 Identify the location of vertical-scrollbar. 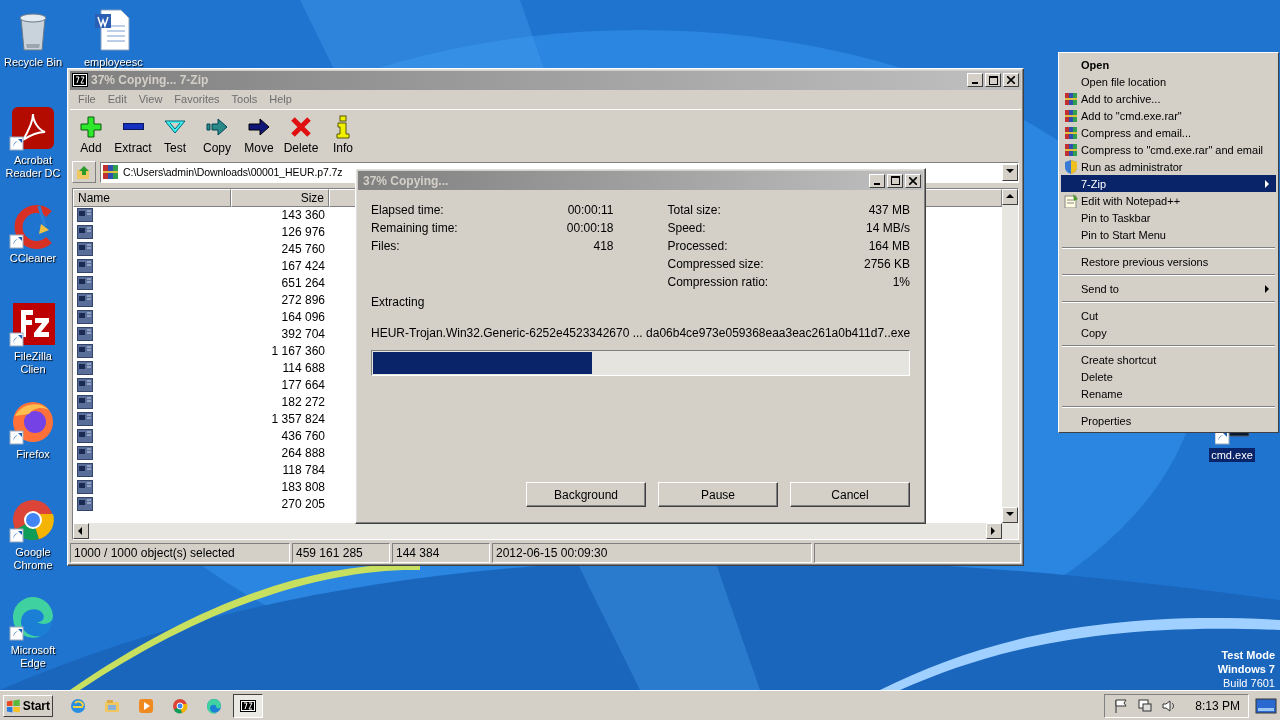
(1010, 356).